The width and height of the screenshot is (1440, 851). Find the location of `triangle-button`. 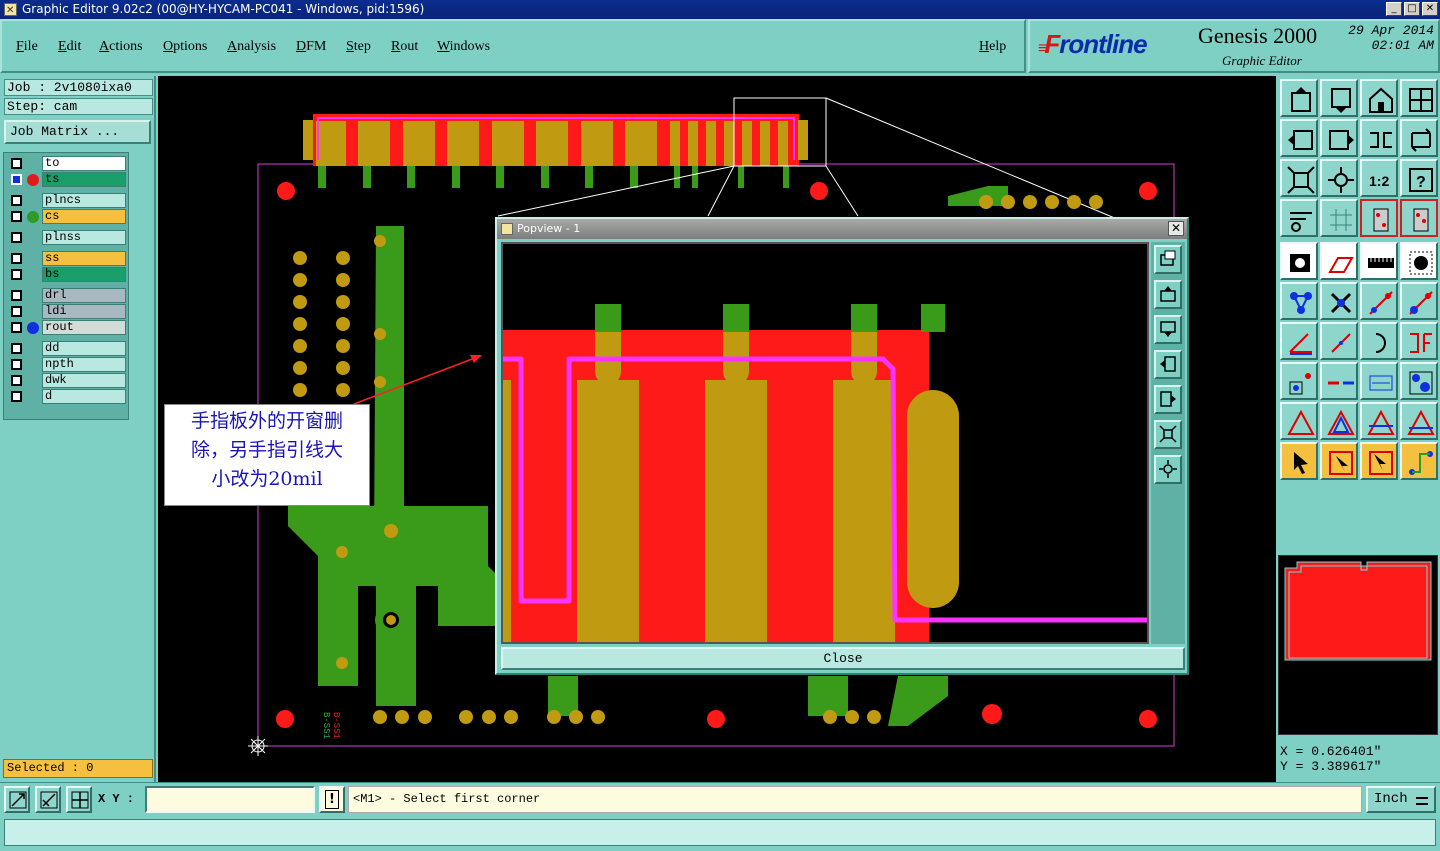

triangle-button is located at coordinates (1299, 421).